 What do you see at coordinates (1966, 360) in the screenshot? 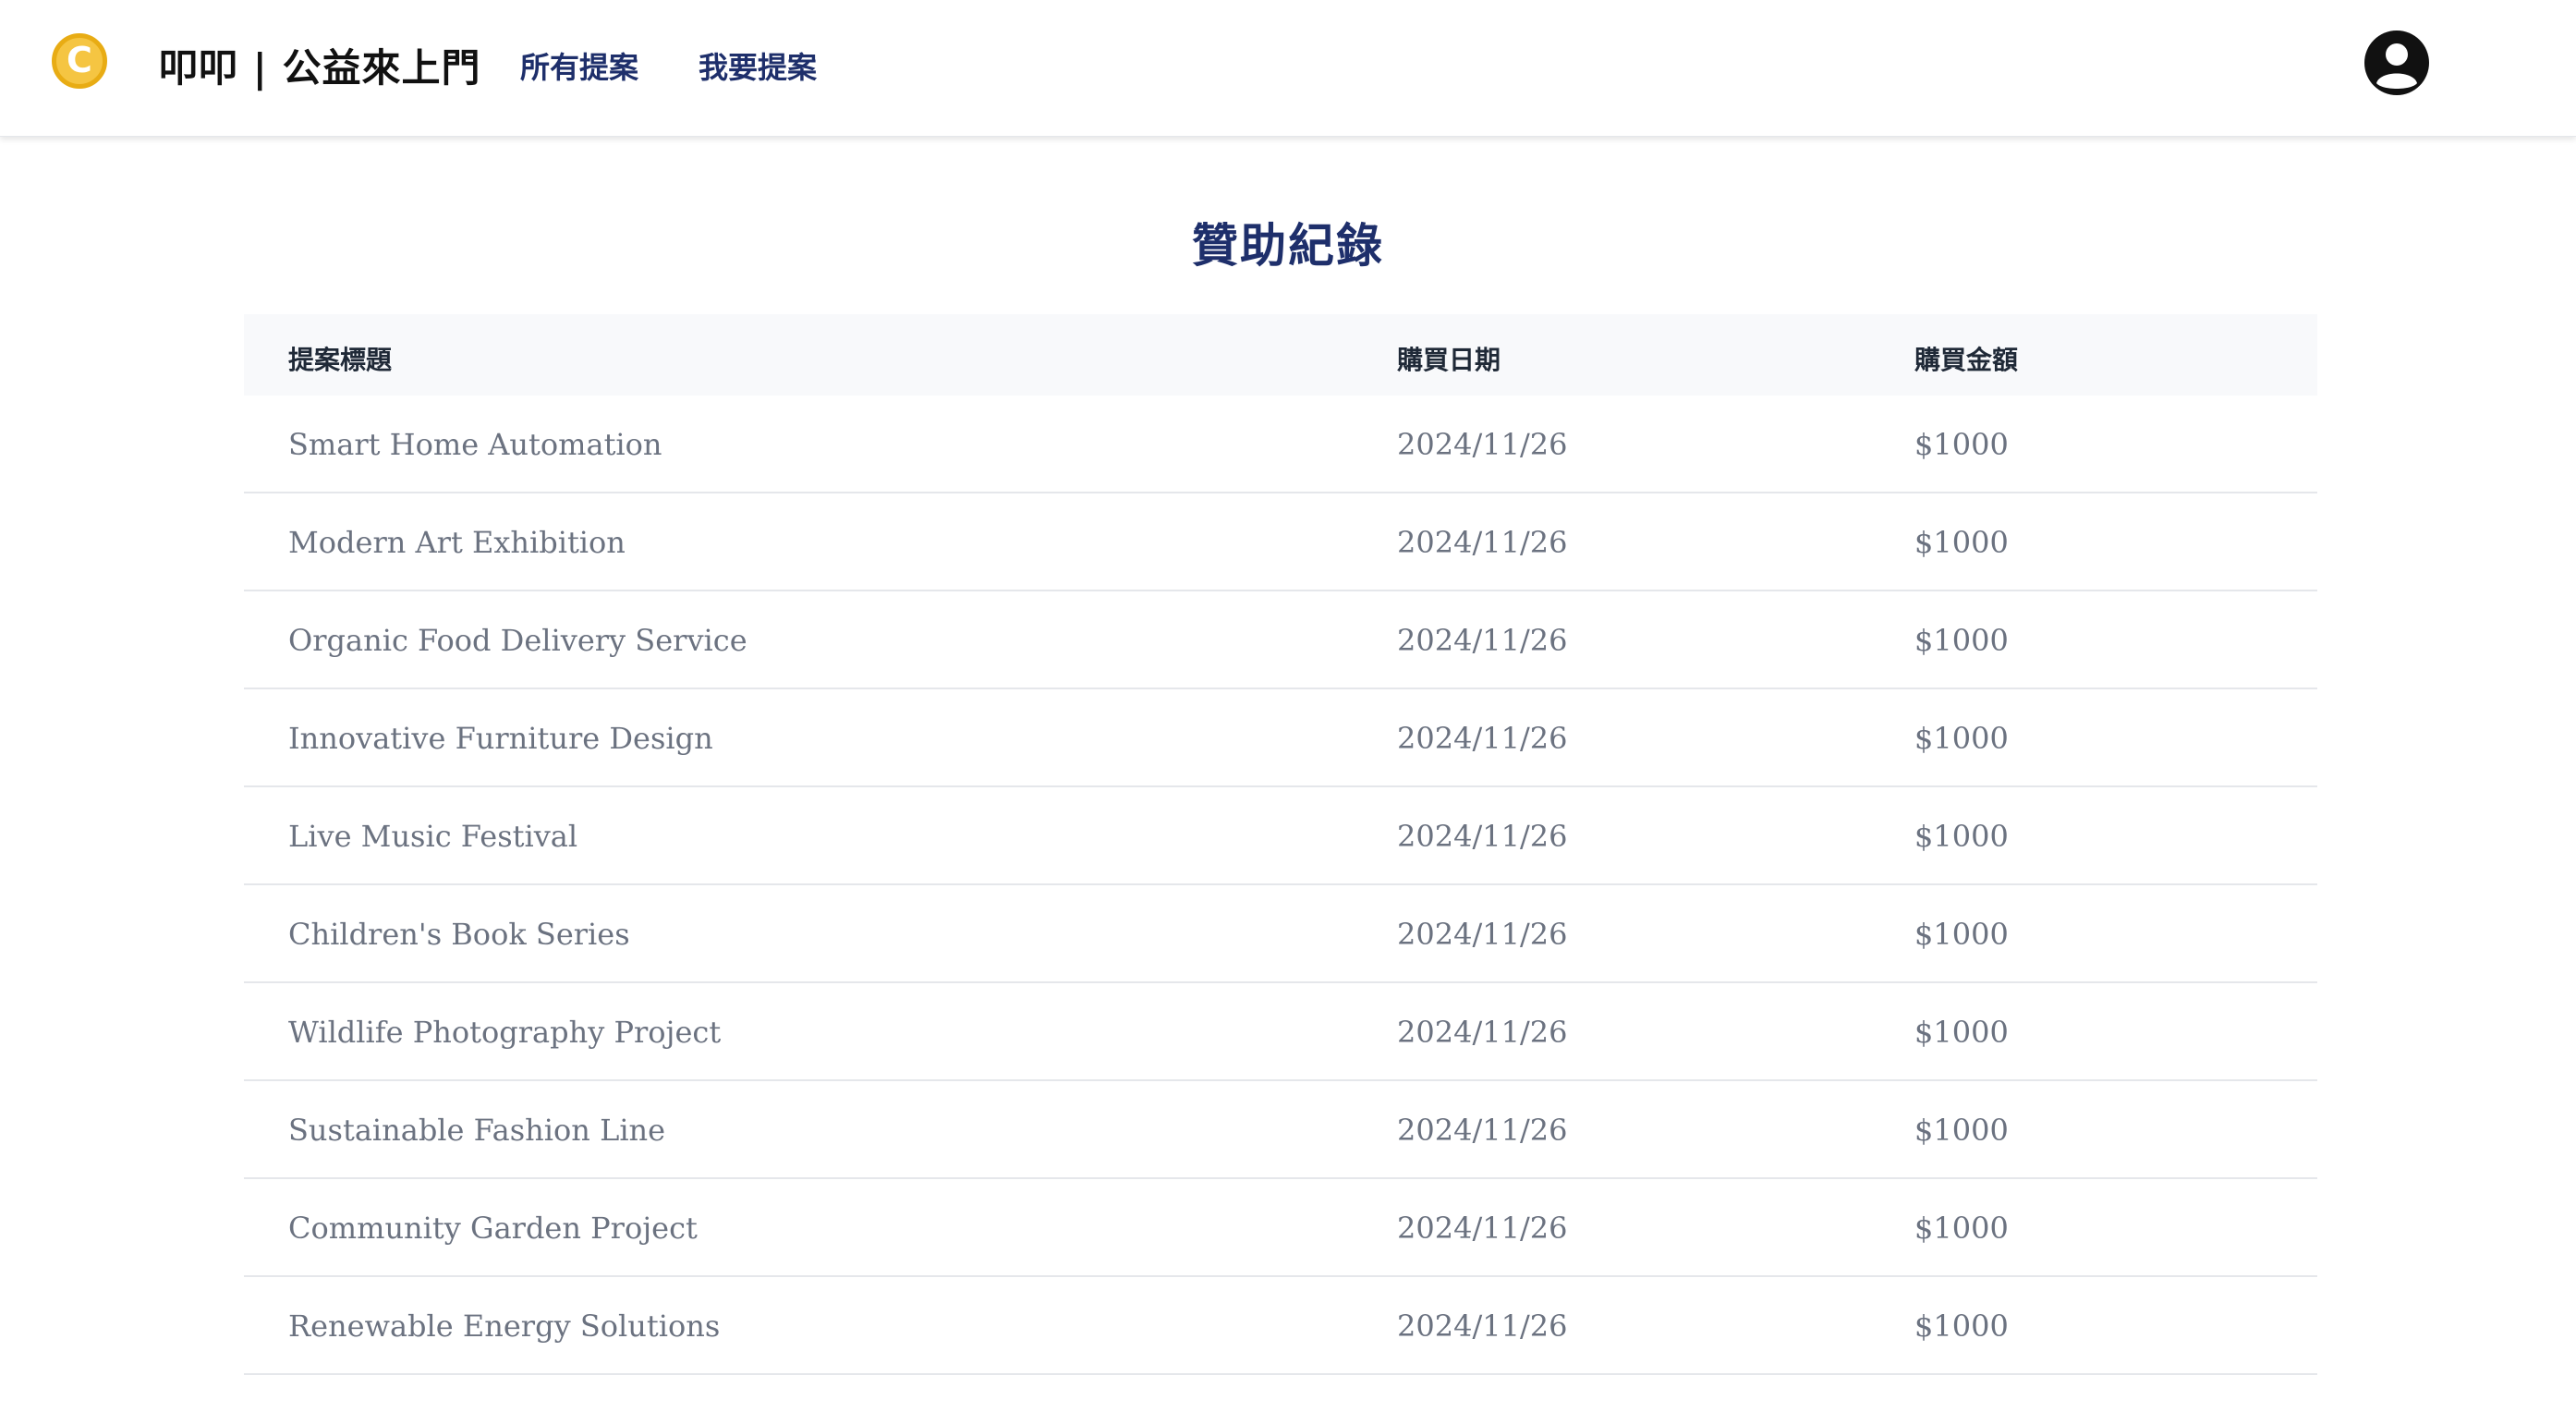
I see `column-header-amount: 購買金額` at bounding box center [1966, 360].